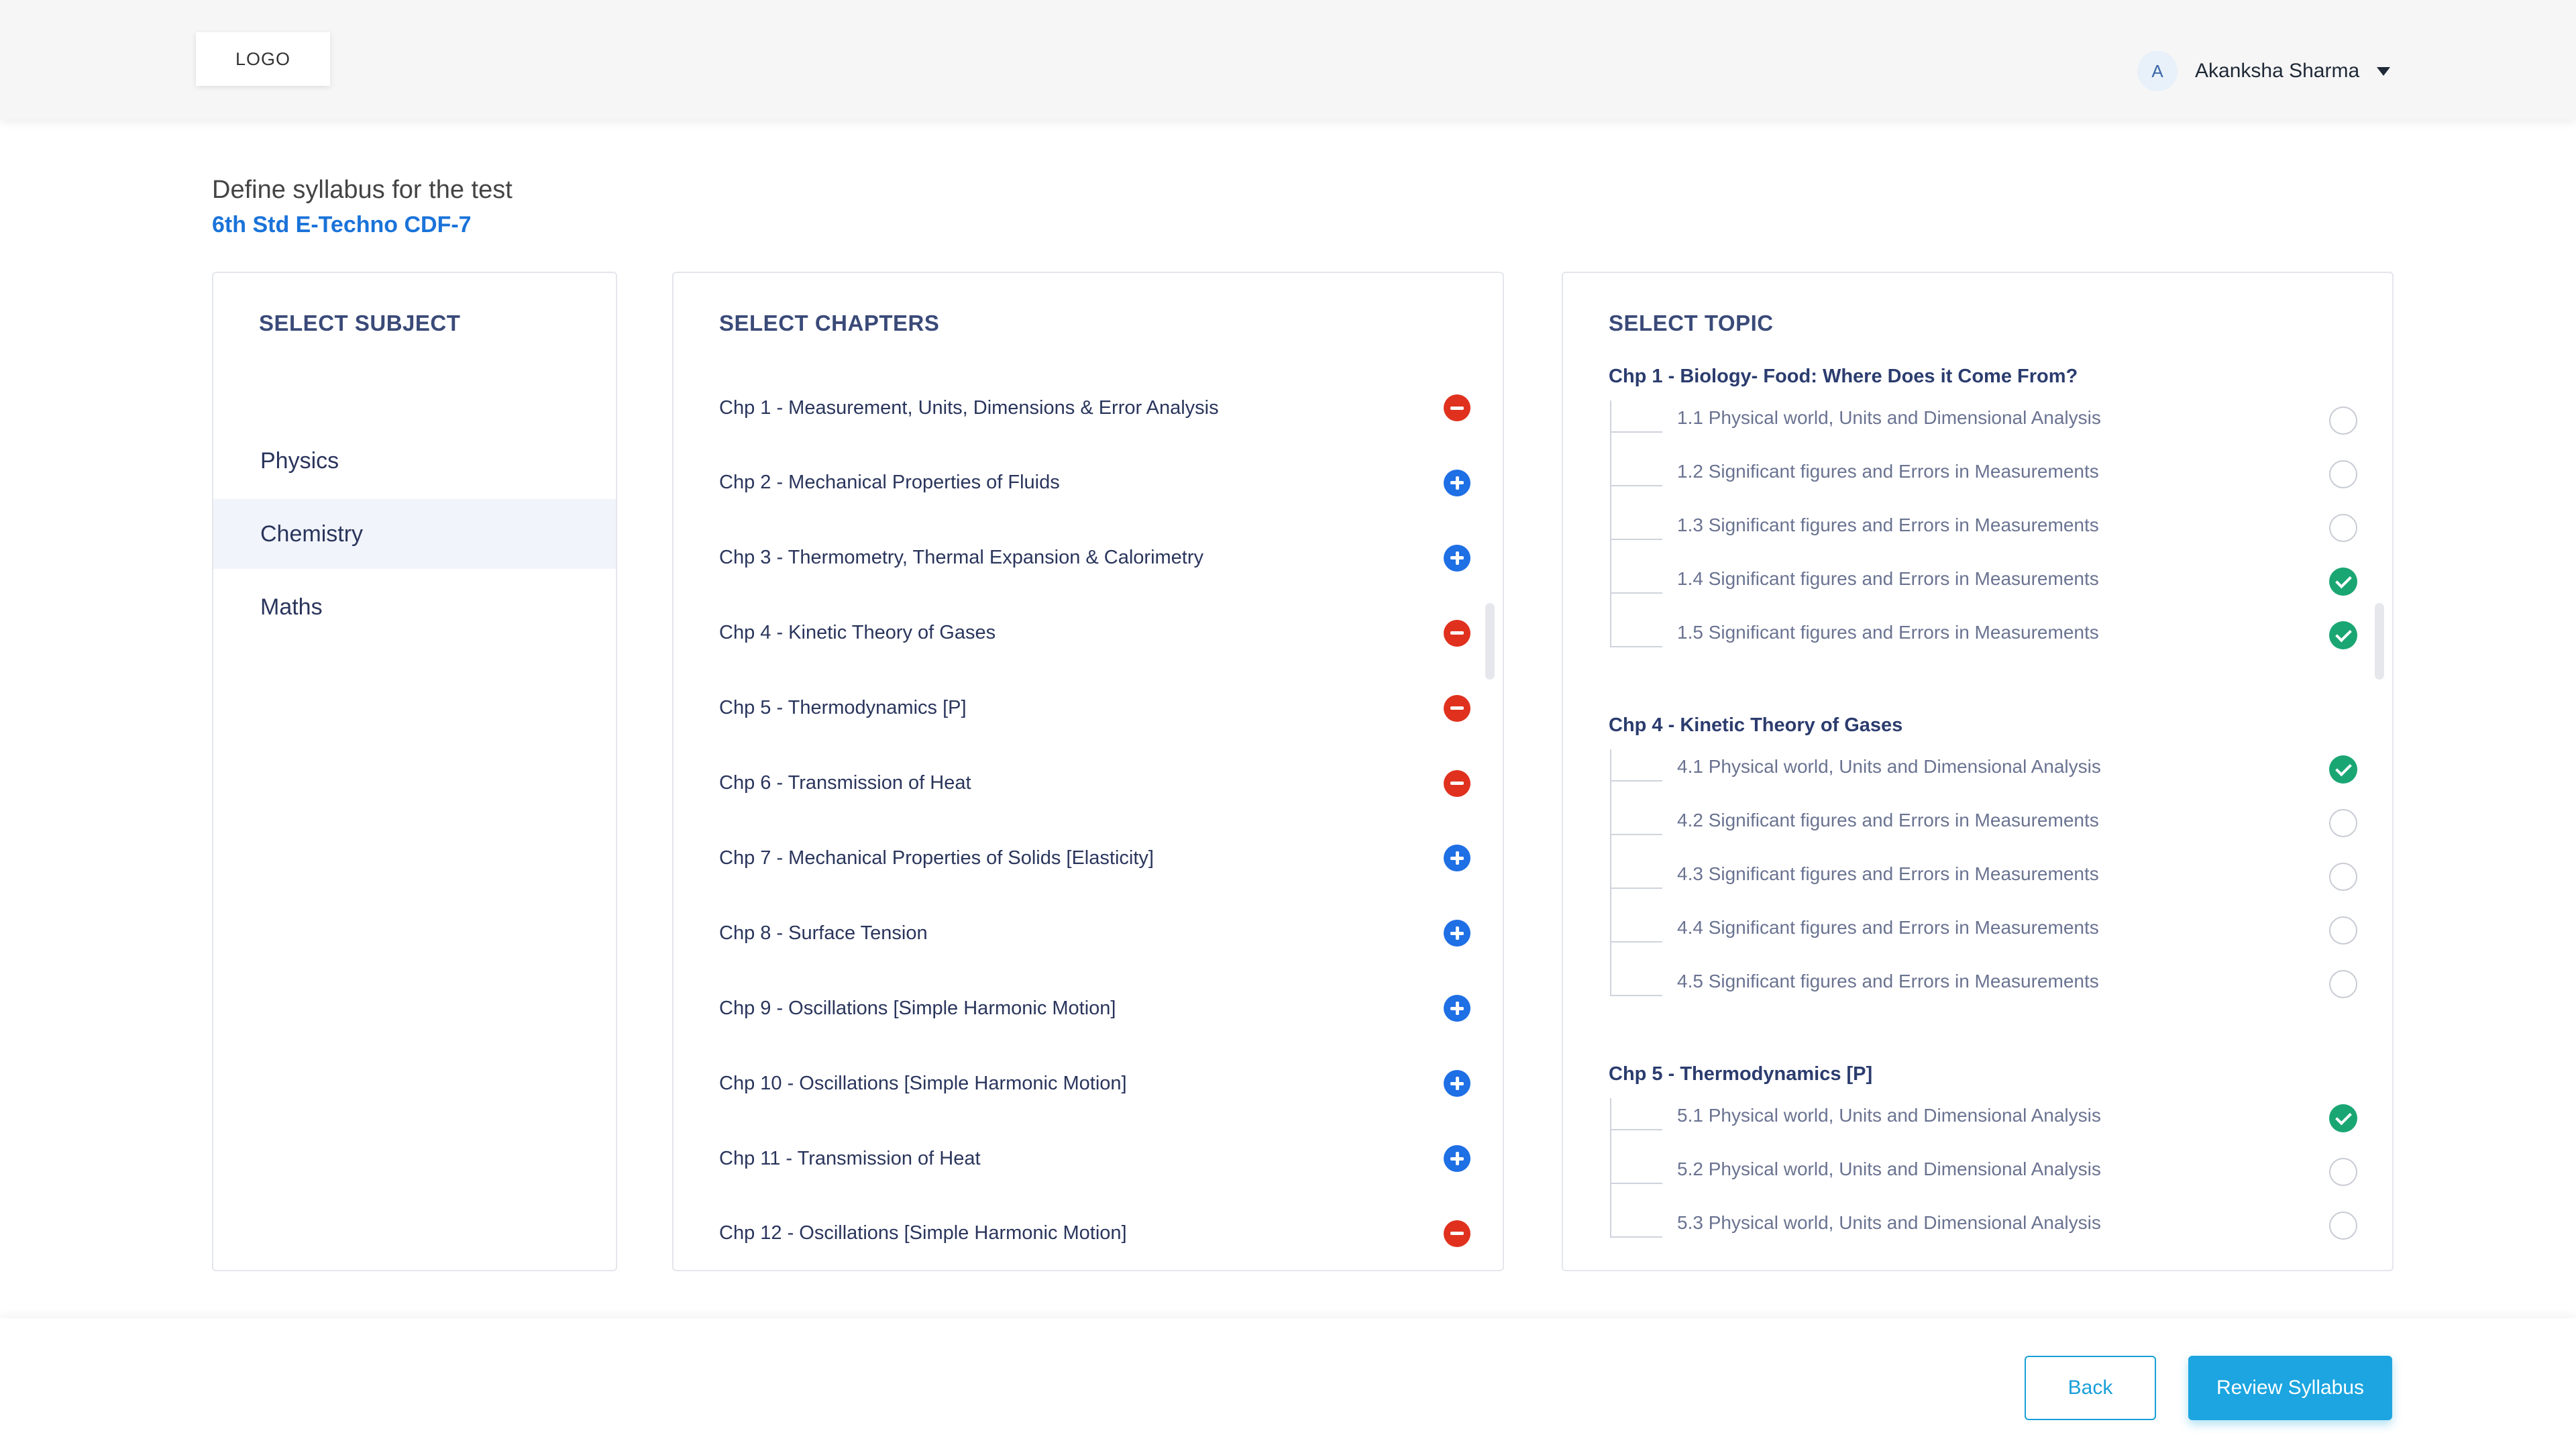 The image size is (2576, 1449). I want to click on subject-item-chemistry: Chemistry, so click(414, 534).